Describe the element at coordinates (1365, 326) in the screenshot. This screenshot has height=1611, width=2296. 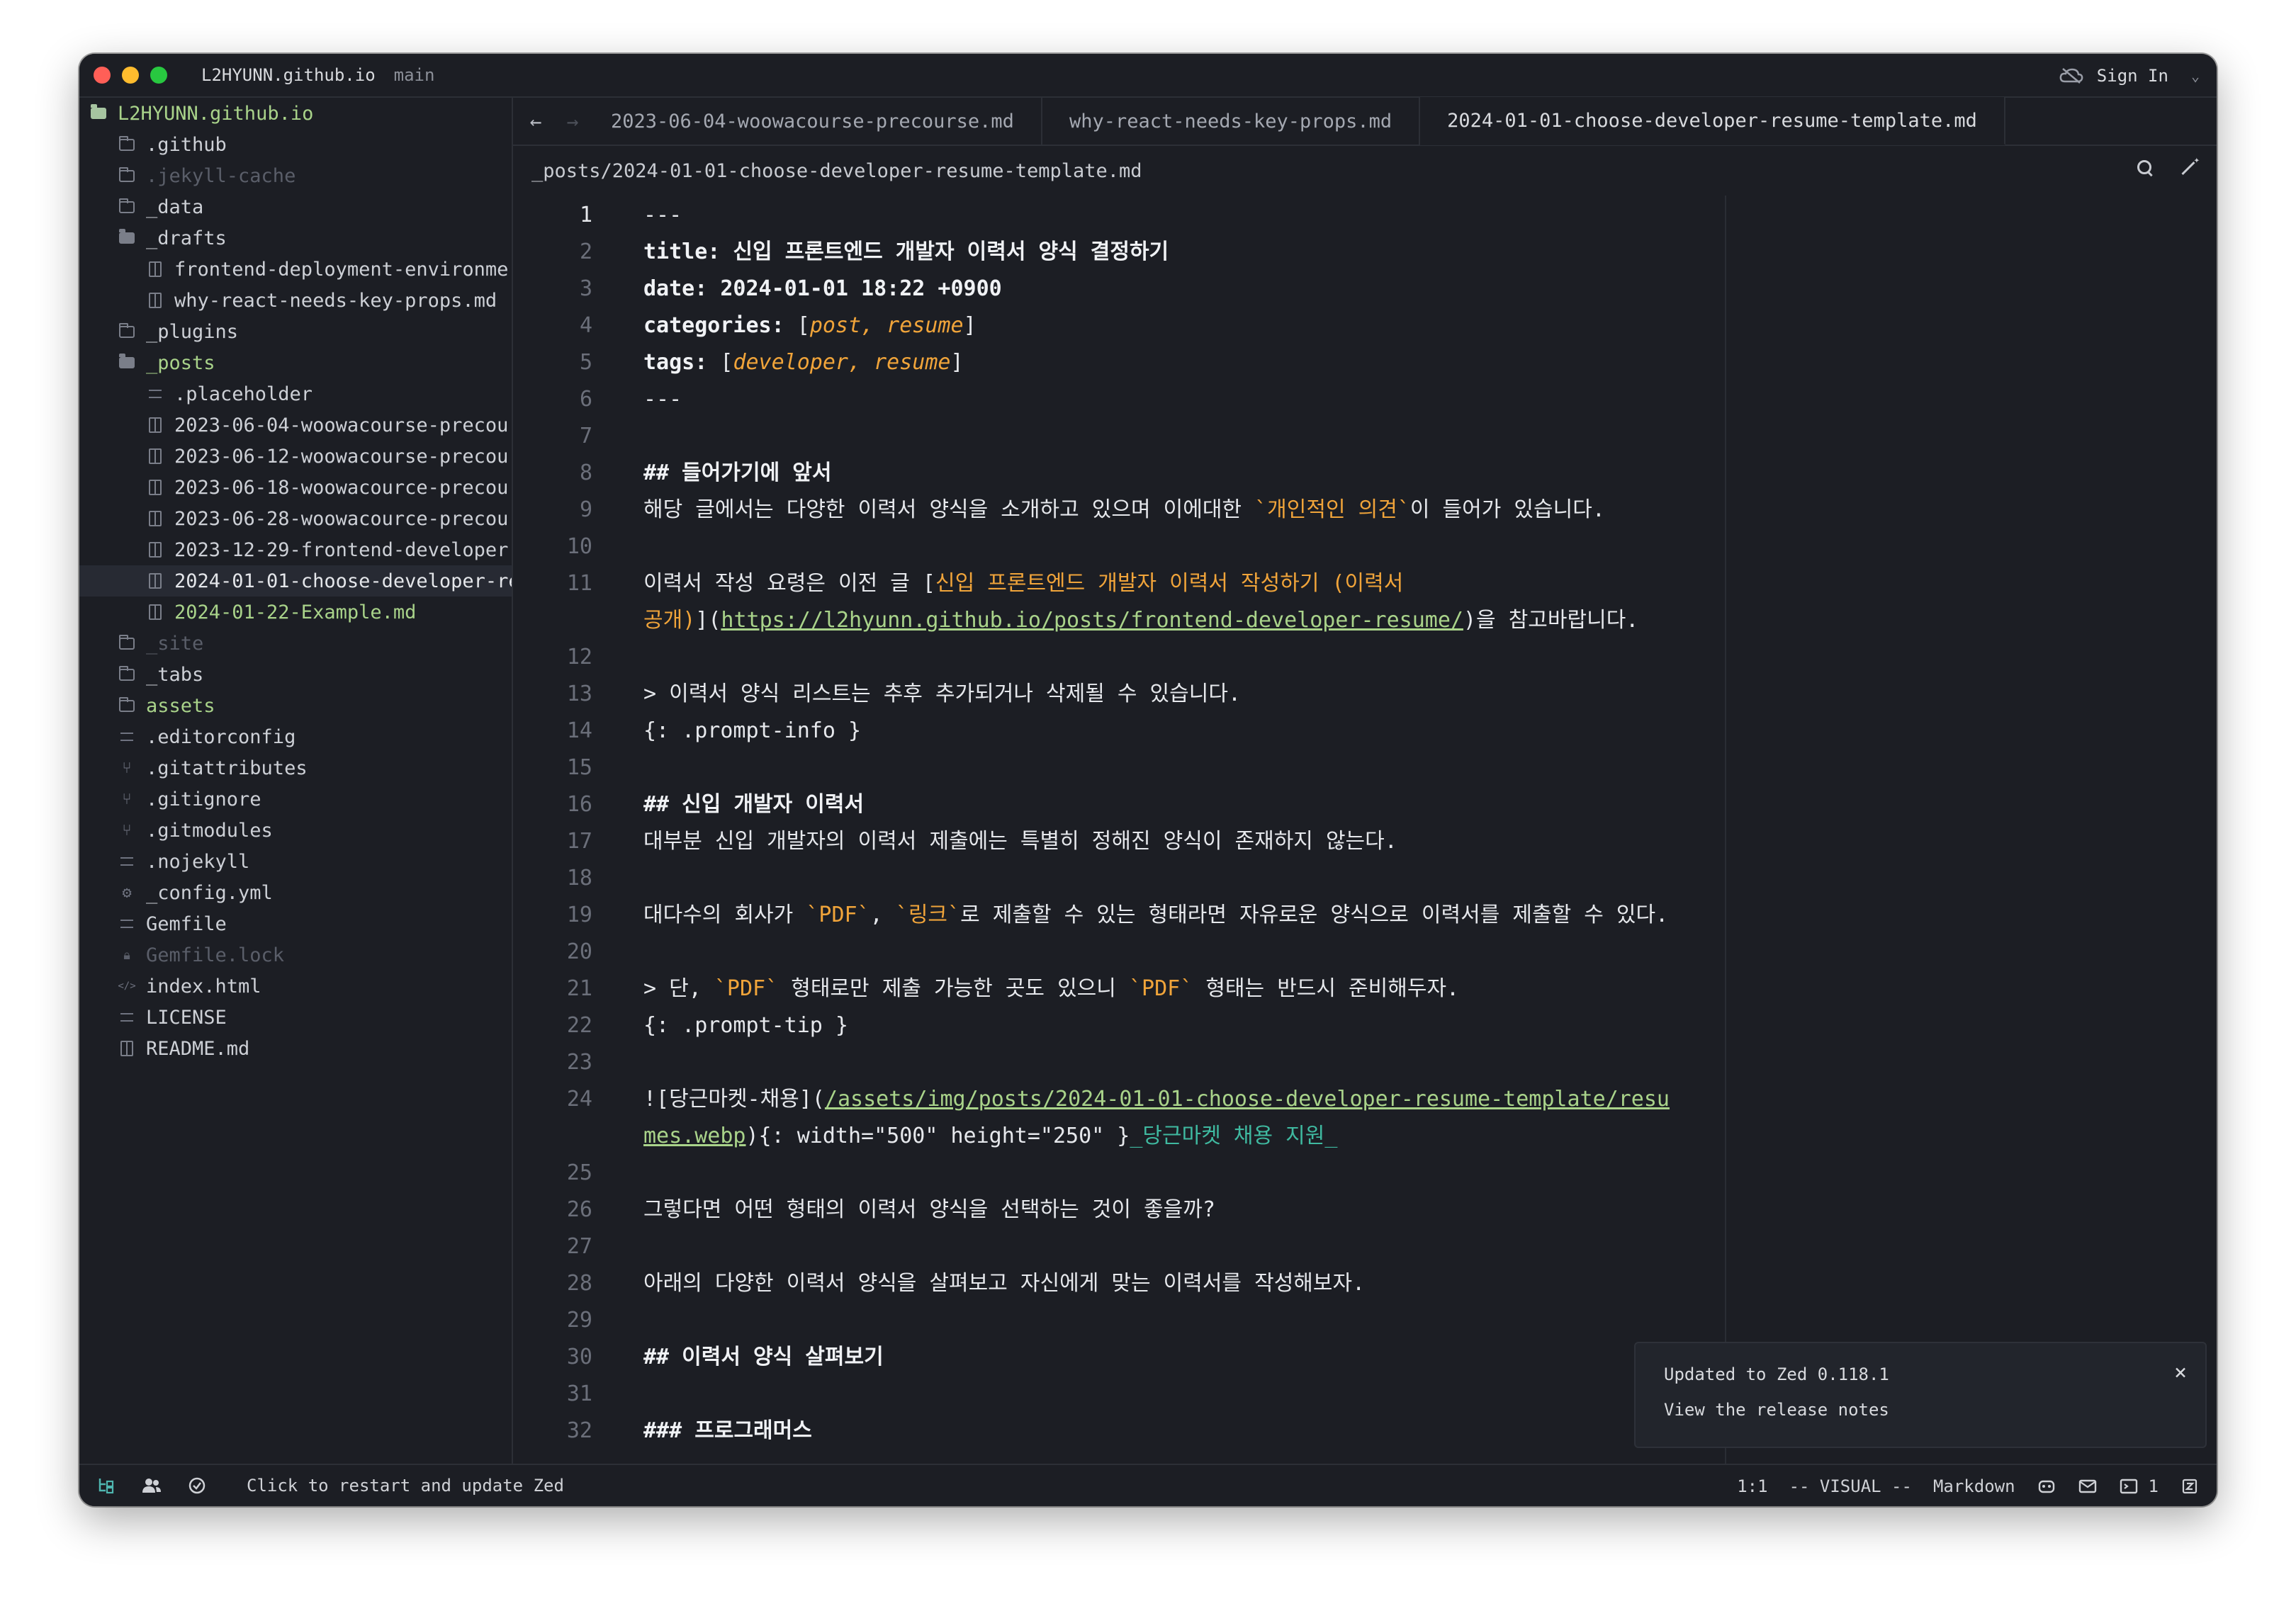
I see `code-line: 4 categories: [post, resume]` at that location.